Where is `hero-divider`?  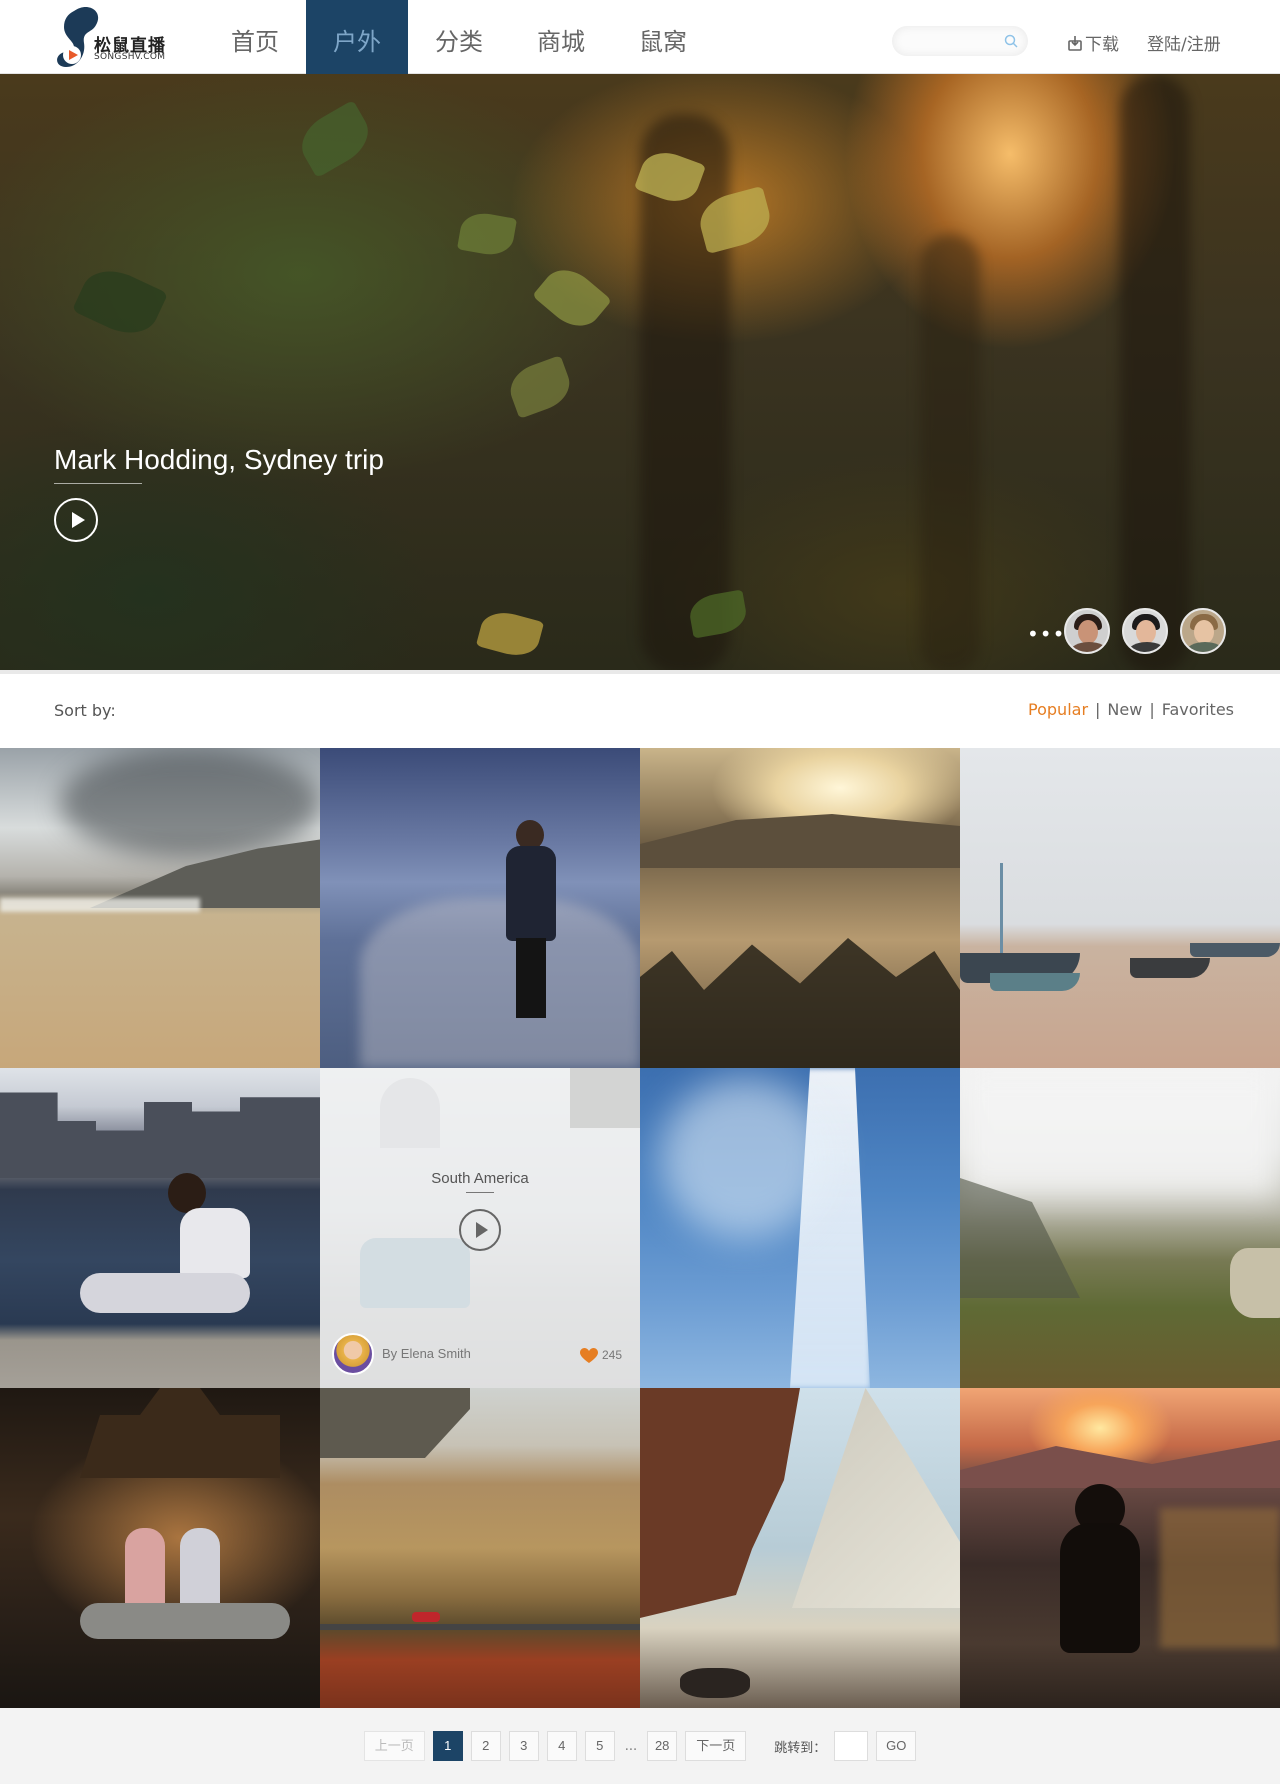
hero-divider is located at coordinates (98, 483).